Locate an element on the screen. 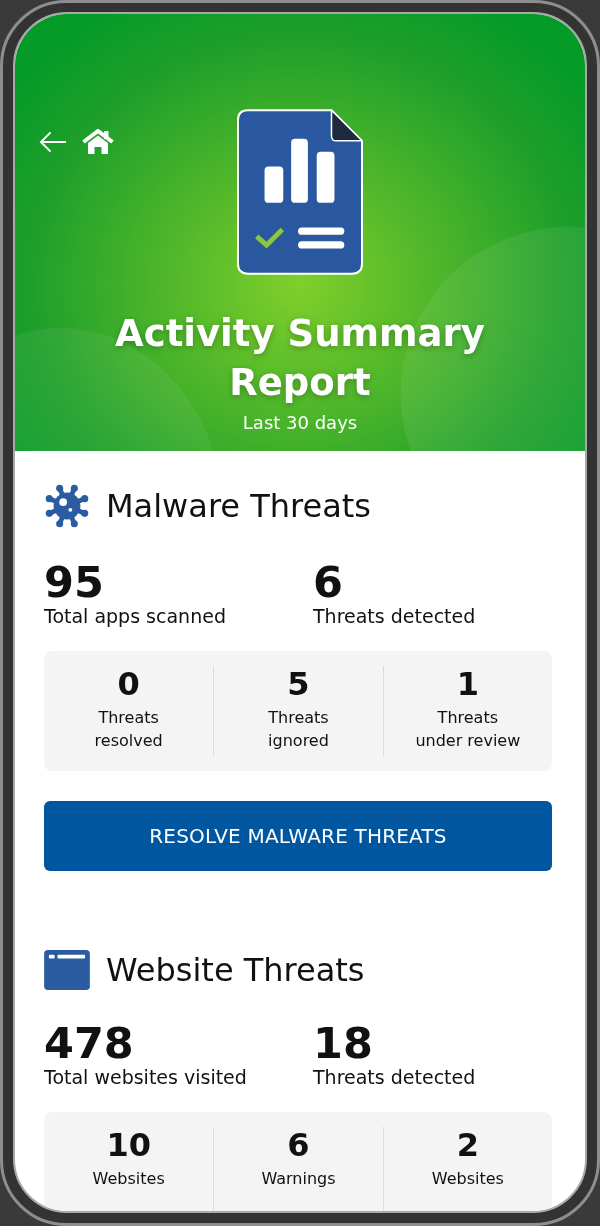 This screenshot has height=1226, width=600. breakdown-value: 2 is located at coordinates (467, 1145).